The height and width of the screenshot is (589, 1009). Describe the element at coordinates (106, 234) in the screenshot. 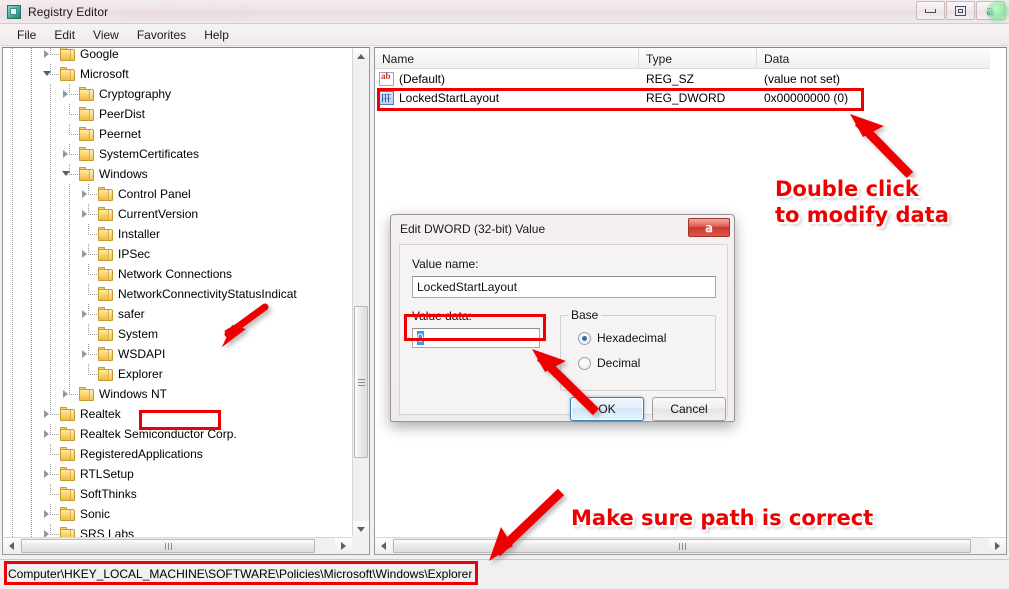

I see `folder-icon` at that location.